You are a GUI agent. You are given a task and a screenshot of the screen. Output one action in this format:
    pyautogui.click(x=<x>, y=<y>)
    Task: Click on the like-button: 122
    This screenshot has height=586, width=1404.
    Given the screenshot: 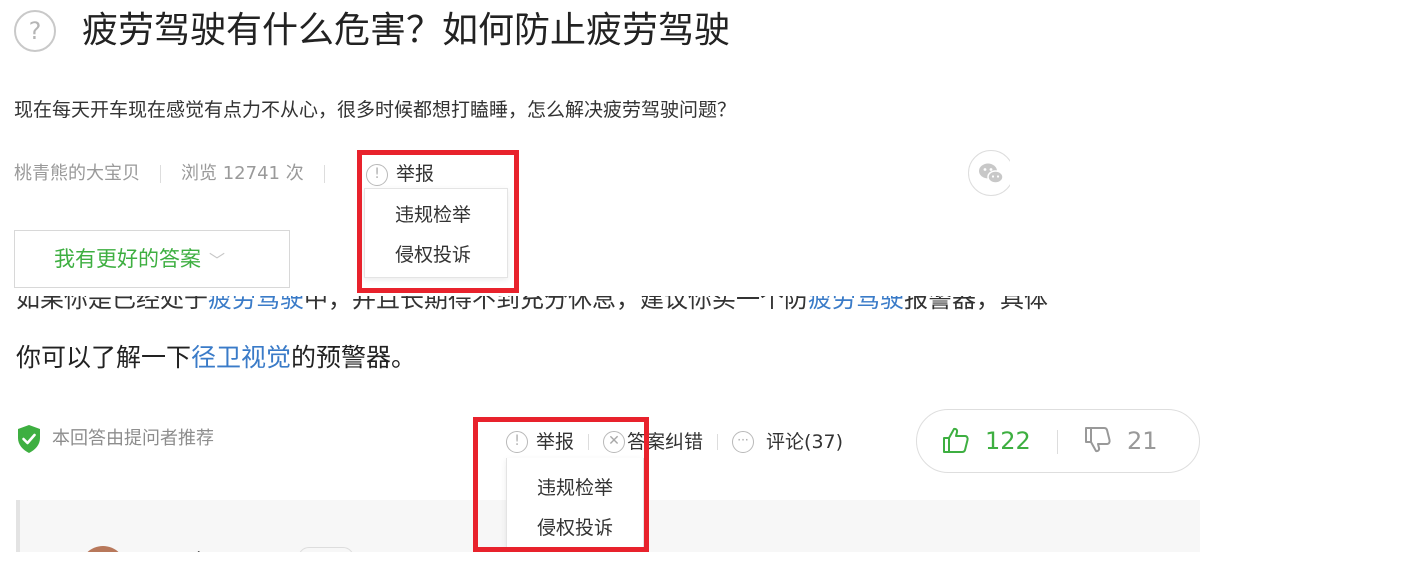 What is the action you would take?
    pyautogui.click(x=986, y=441)
    